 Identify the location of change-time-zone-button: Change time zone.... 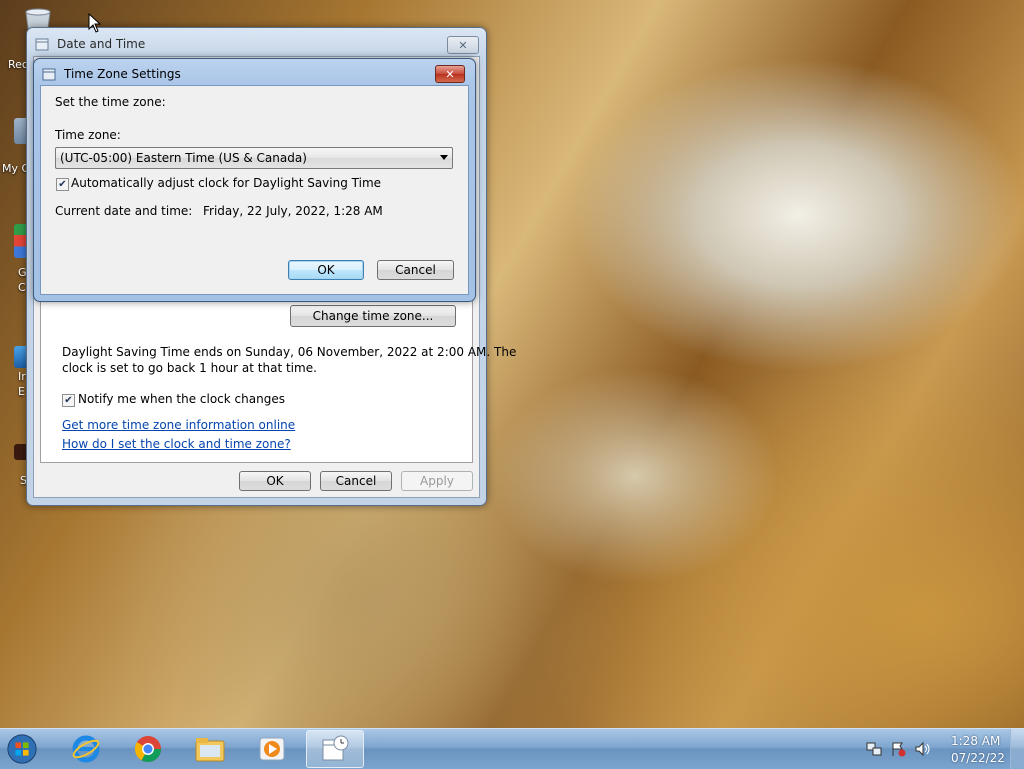
(373, 316).